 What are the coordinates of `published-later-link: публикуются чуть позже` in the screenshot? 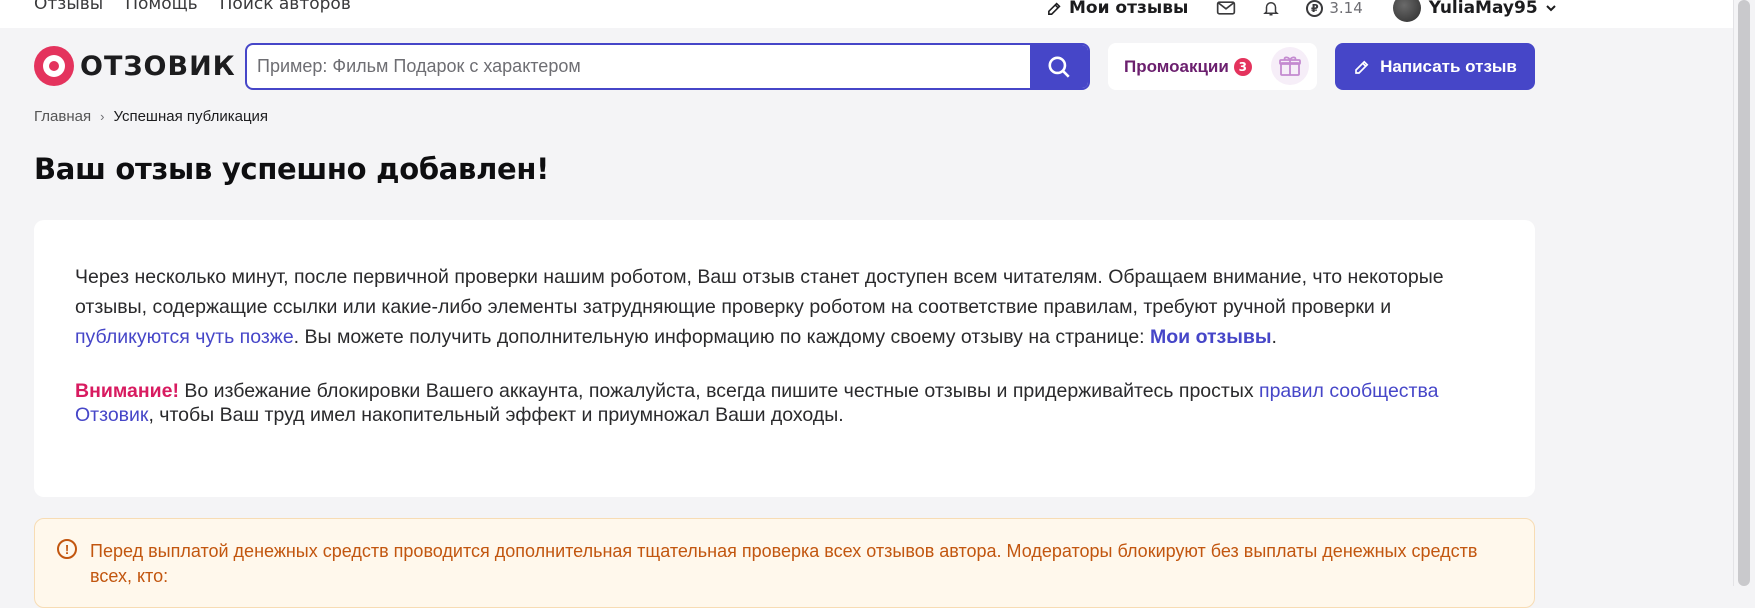 It's located at (184, 337).